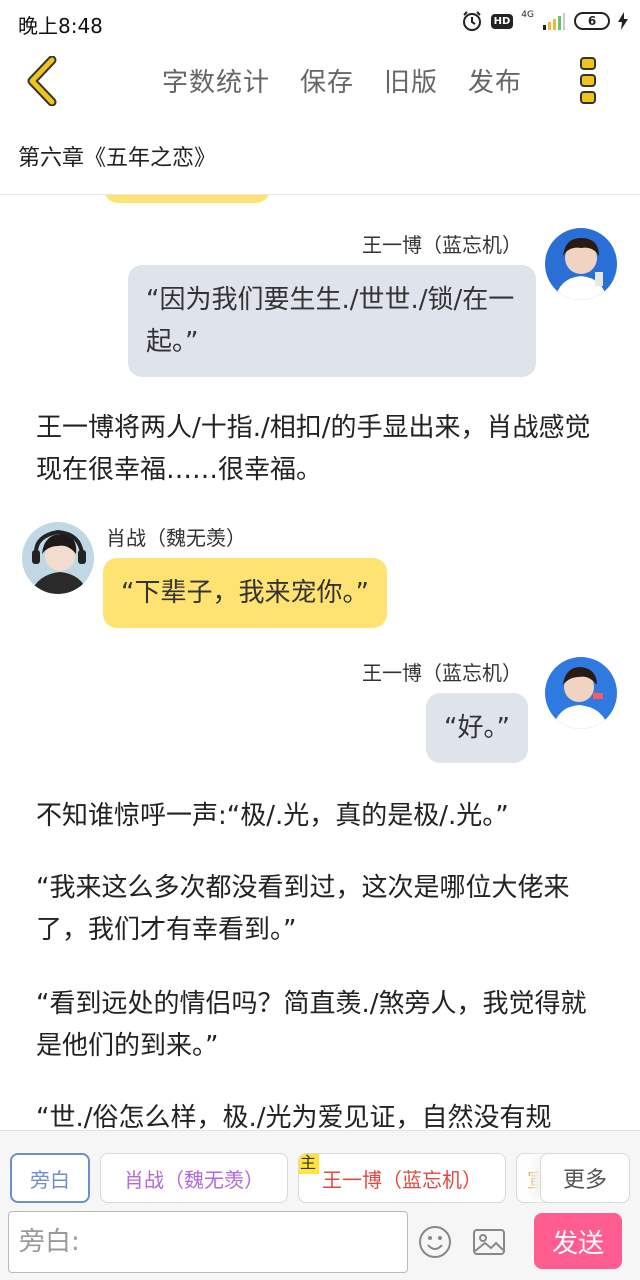 This screenshot has height=1280, width=640. I want to click on narration-text: “看到远处的情侣吗？简直羡./煞旁人，我觉得就是他们的到来。”, so click(321, 1025).